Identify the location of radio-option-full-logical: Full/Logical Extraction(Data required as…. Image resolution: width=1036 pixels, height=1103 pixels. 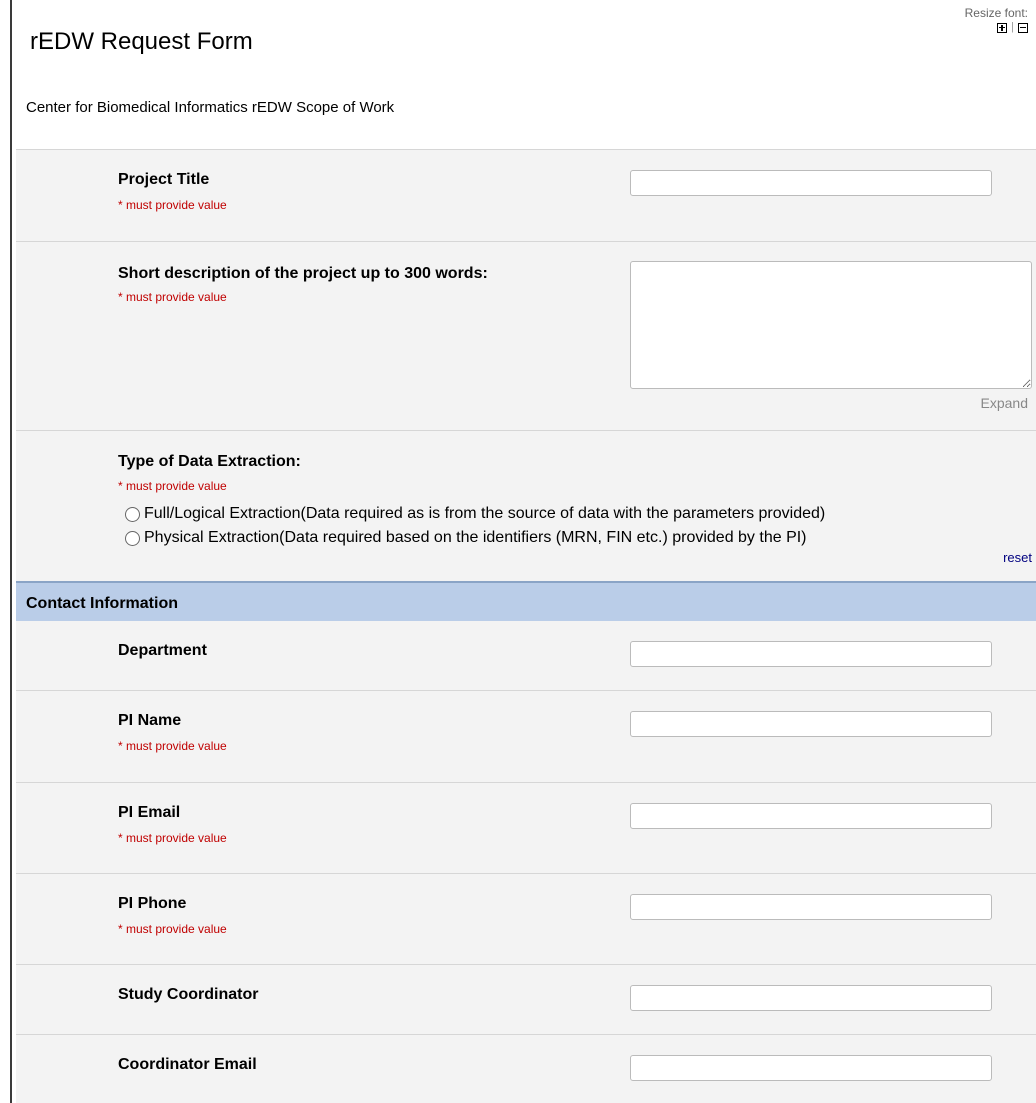
(475, 514).